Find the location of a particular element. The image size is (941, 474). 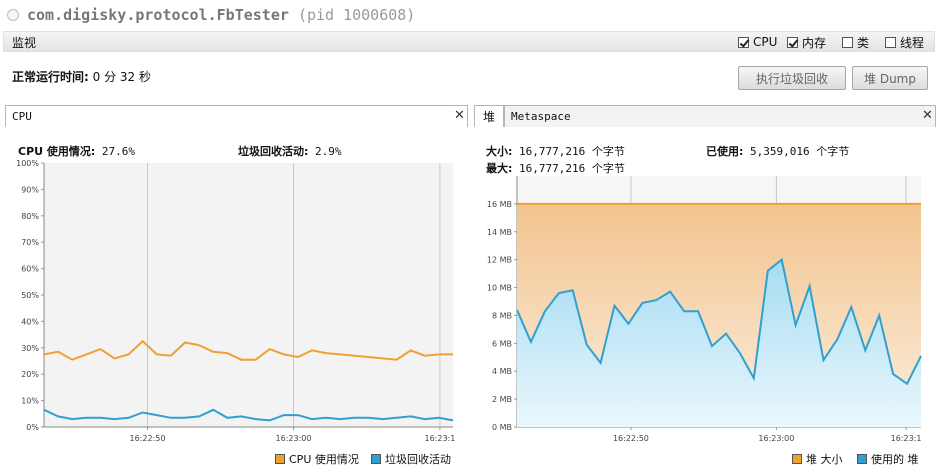

y-tick-label: 2 MB is located at coordinates (502, 399).